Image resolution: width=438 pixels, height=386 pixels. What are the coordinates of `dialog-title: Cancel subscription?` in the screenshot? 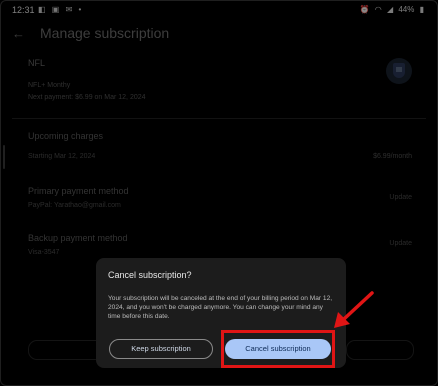 It's located at (150, 275).